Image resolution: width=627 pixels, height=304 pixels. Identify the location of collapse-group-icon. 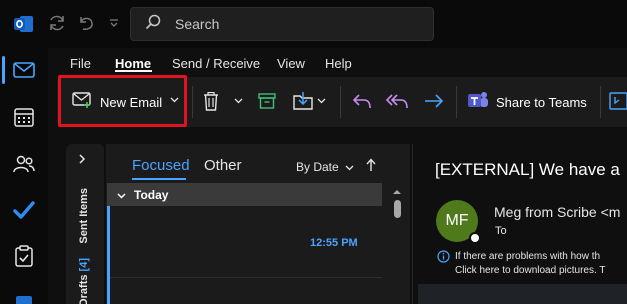
(121, 195).